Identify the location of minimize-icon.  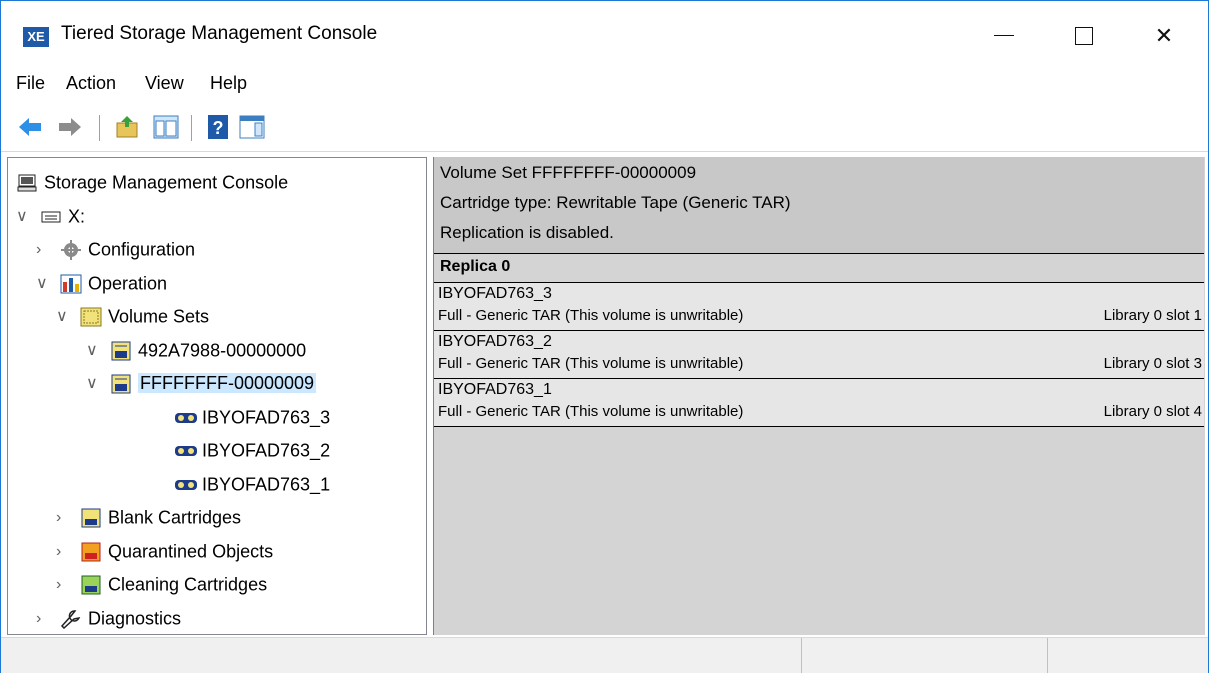
(1004, 35).